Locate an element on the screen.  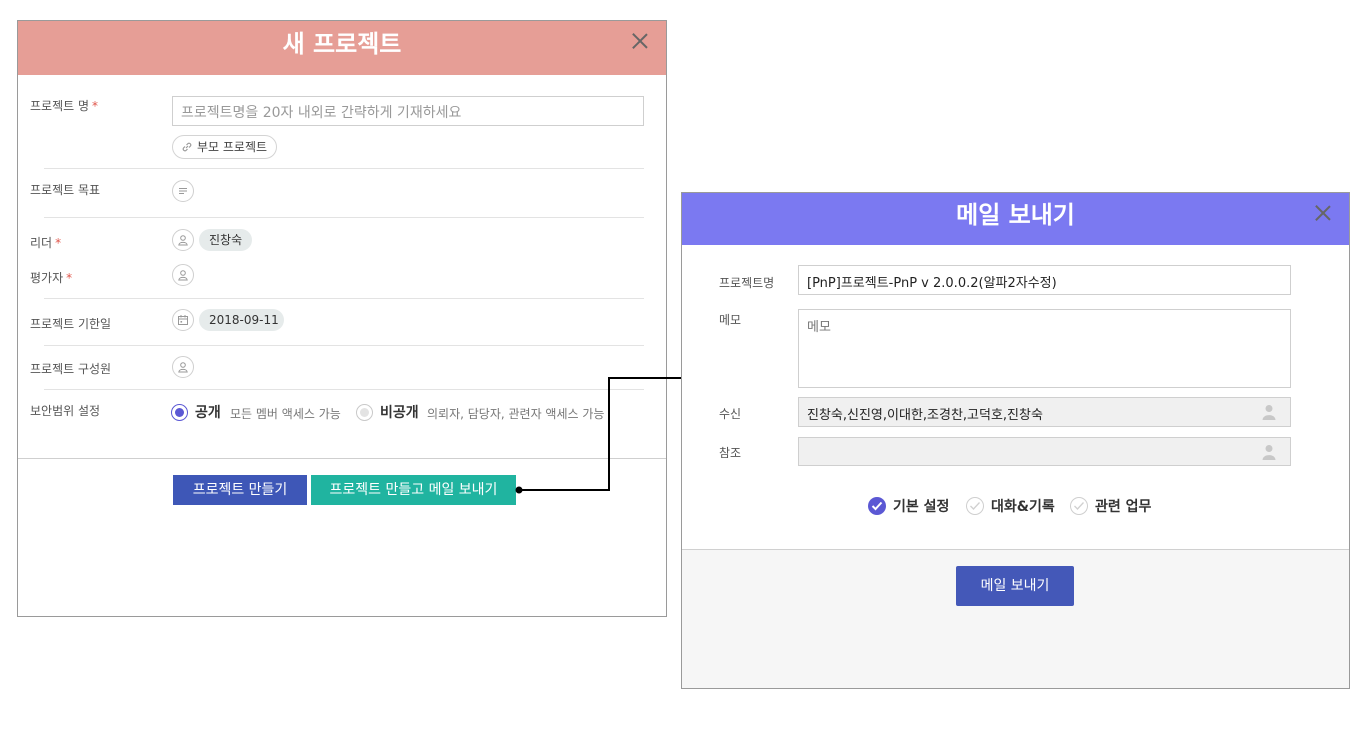
new-project-header: 새 프로젝트 is located at coordinates (342, 48).